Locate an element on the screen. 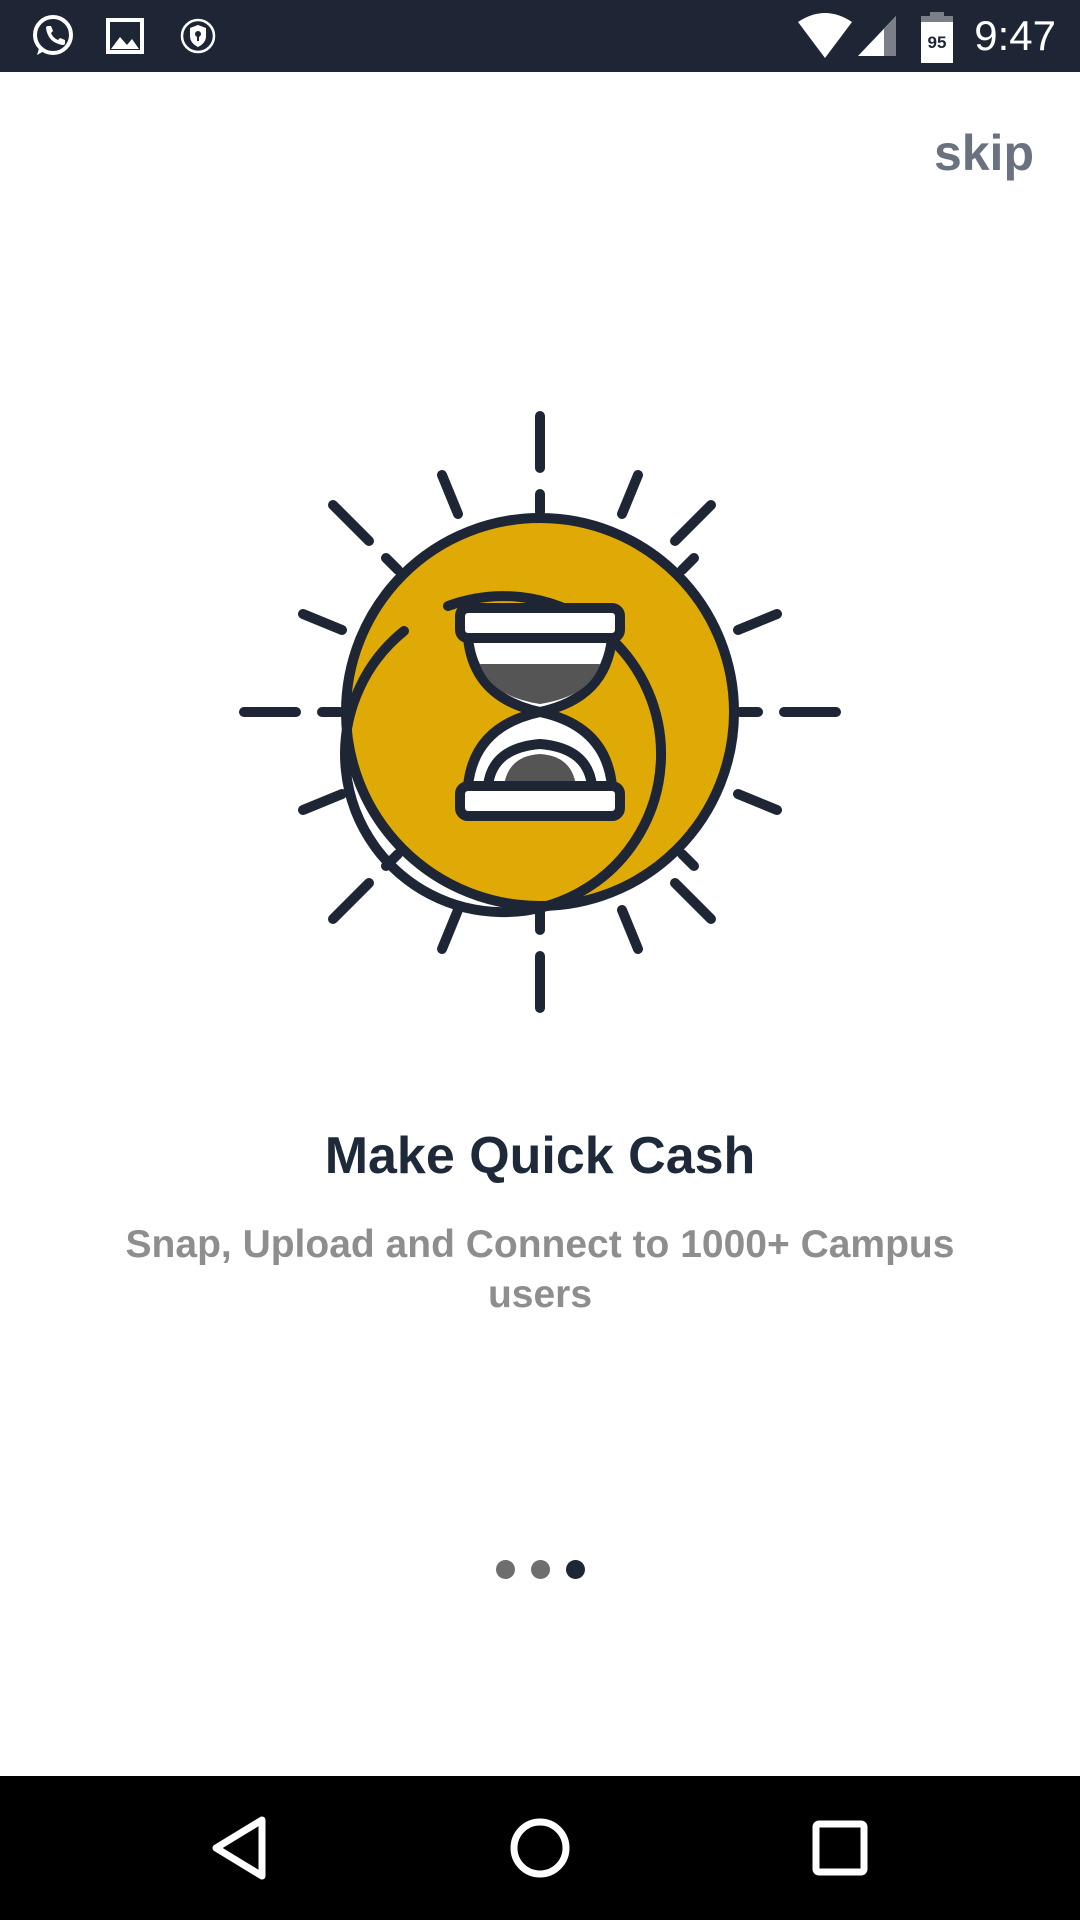 The image size is (1080, 1920). battery-icon: 95 is located at coordinates (937, 37).